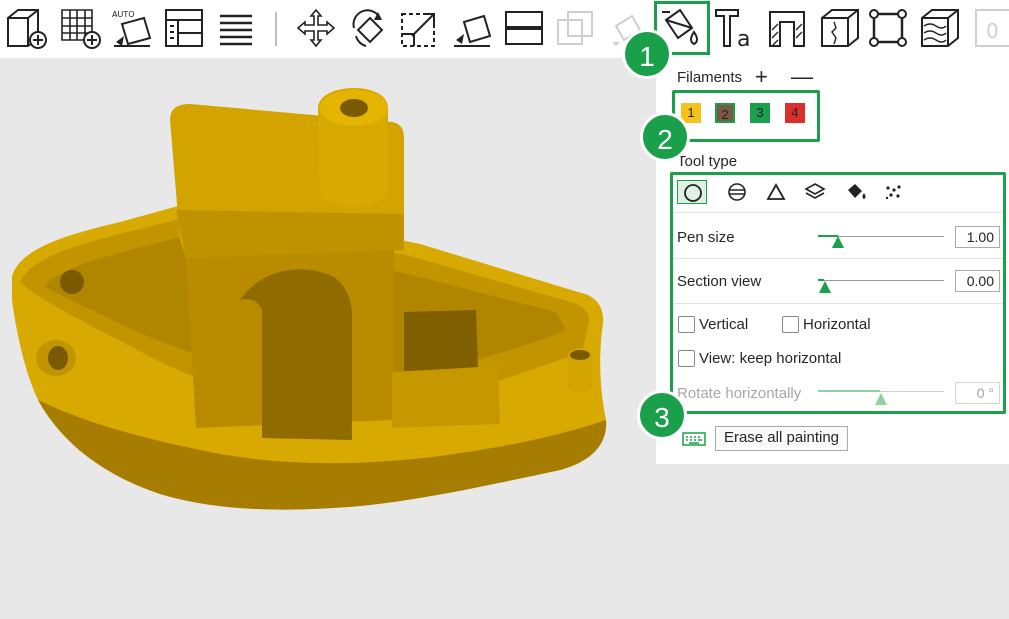 Image resolution: width=1009 pixels, height=619 pixels. I want to click on measure-button, so click(888, 28).